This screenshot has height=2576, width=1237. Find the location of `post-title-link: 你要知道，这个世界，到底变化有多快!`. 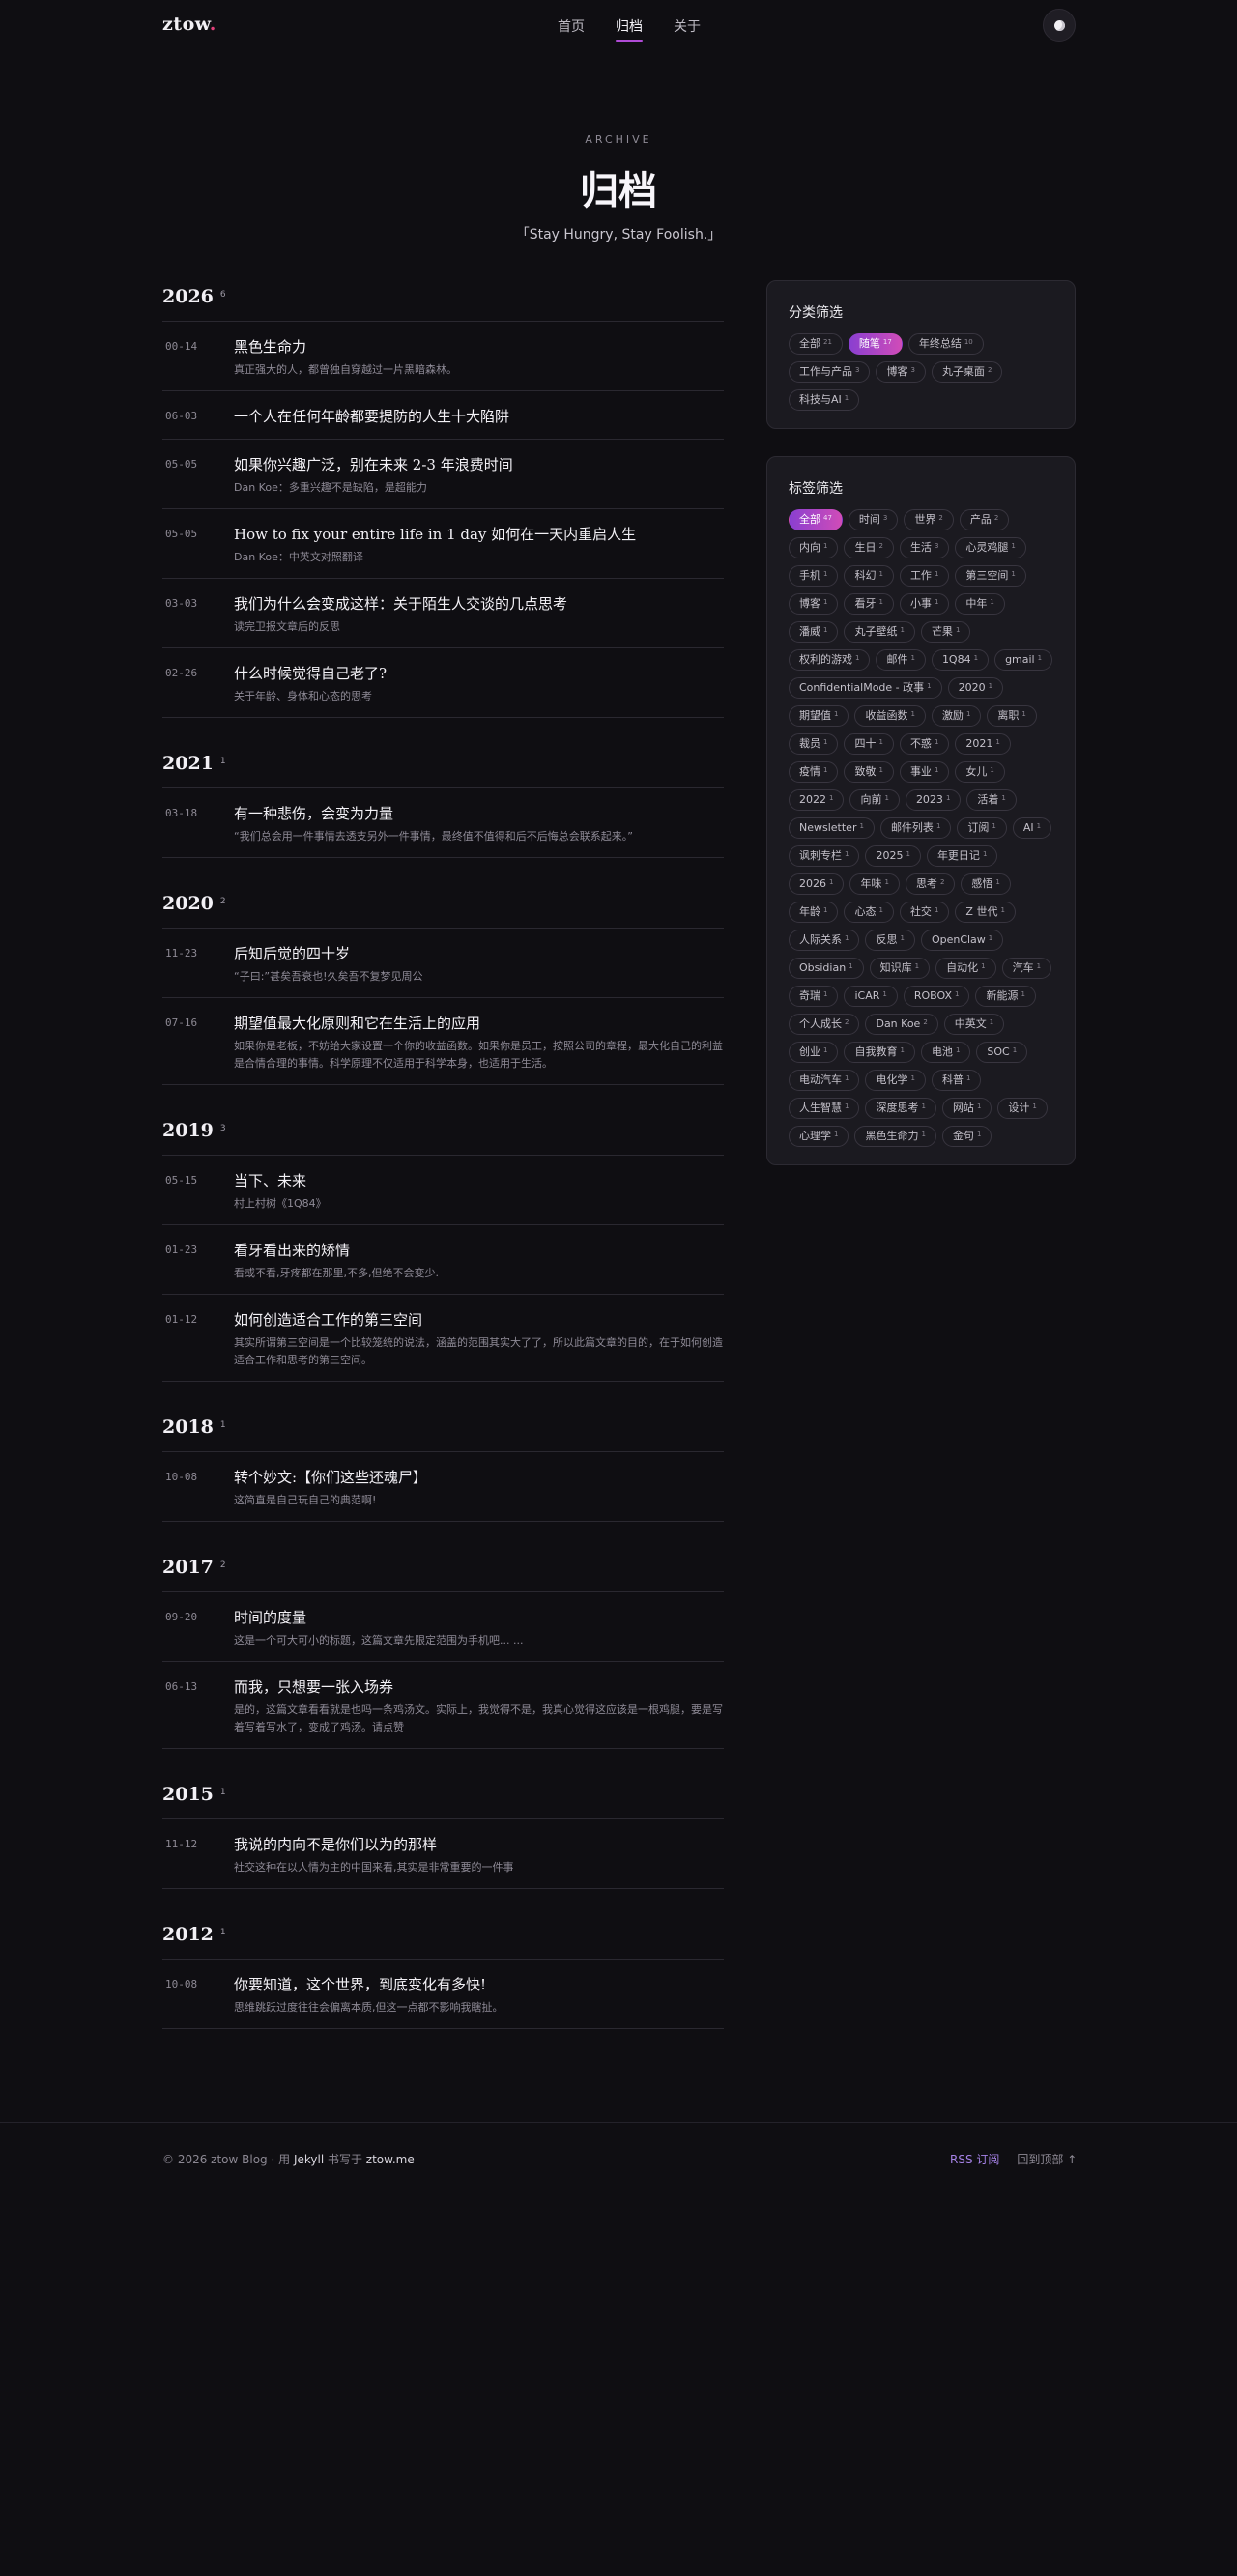

post-title-link: 你要知道，这个世界，到底变化有多快! is located at coordinates (479, 1985).